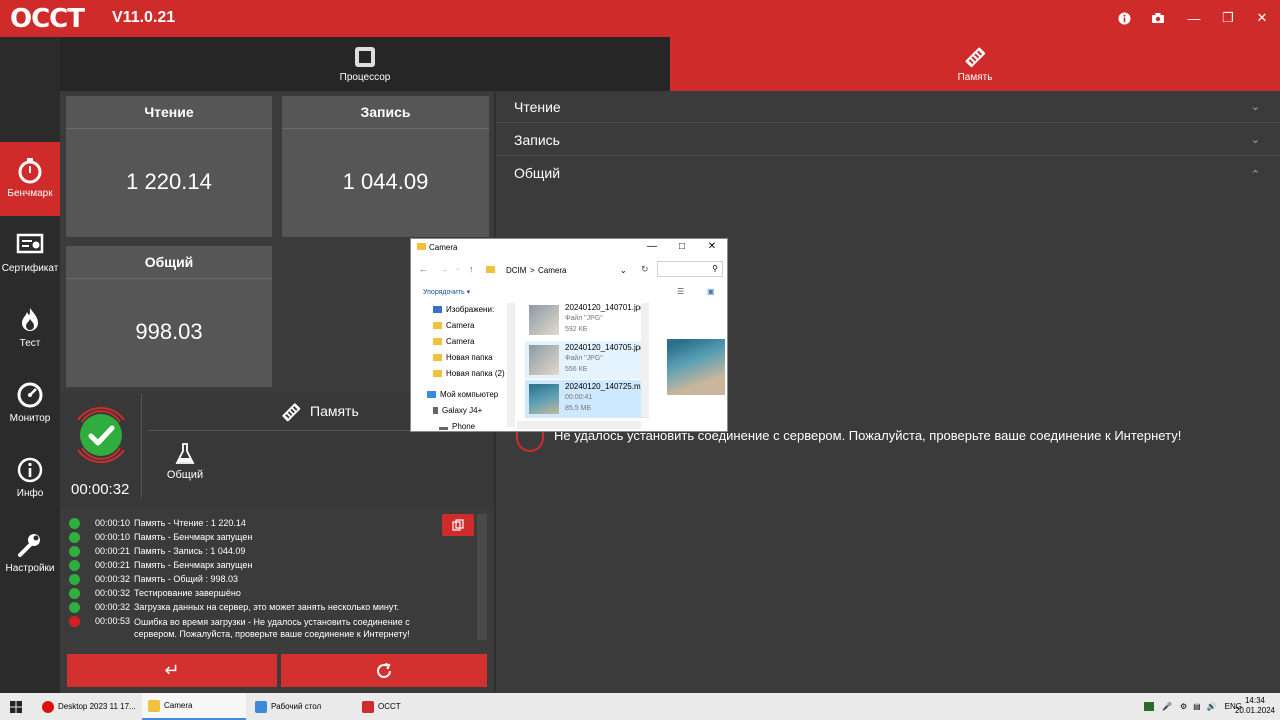  I want to click on log-row: 00:00:10 Память - Бенчмарк запущен, so click(260, 538).